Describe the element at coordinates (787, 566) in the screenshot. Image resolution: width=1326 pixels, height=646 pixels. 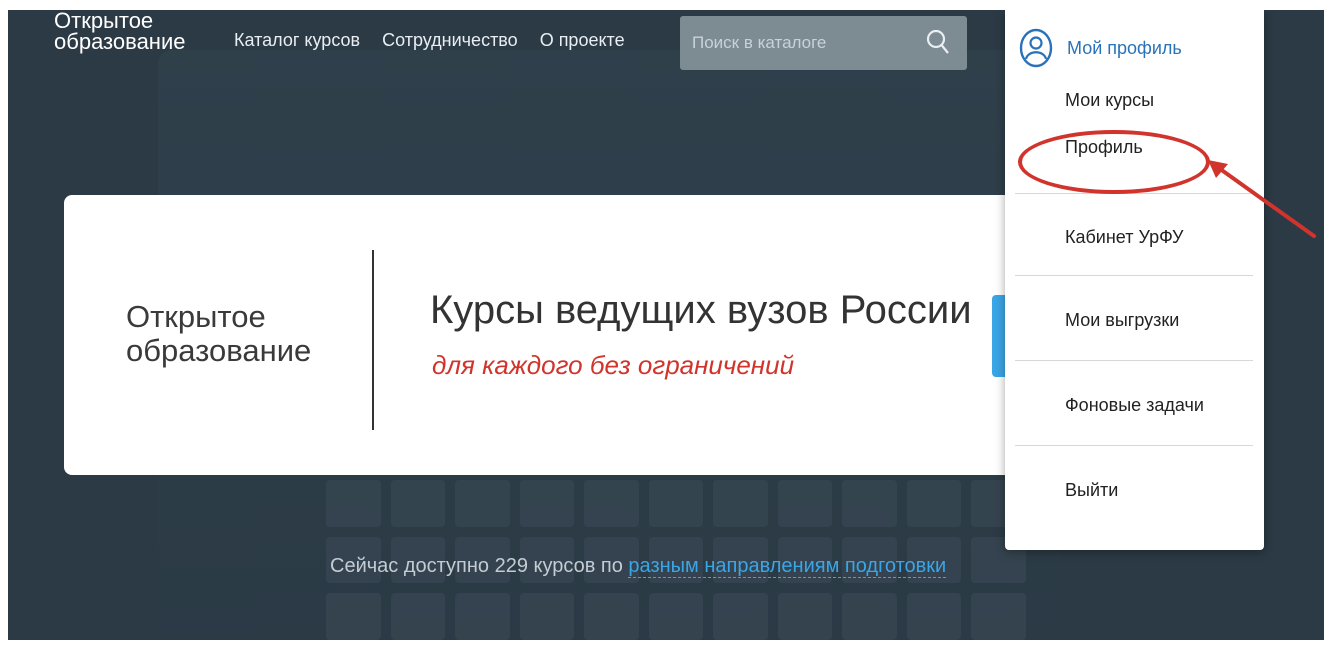
I see `directions-link: разным направлениям подготовки` at that location.